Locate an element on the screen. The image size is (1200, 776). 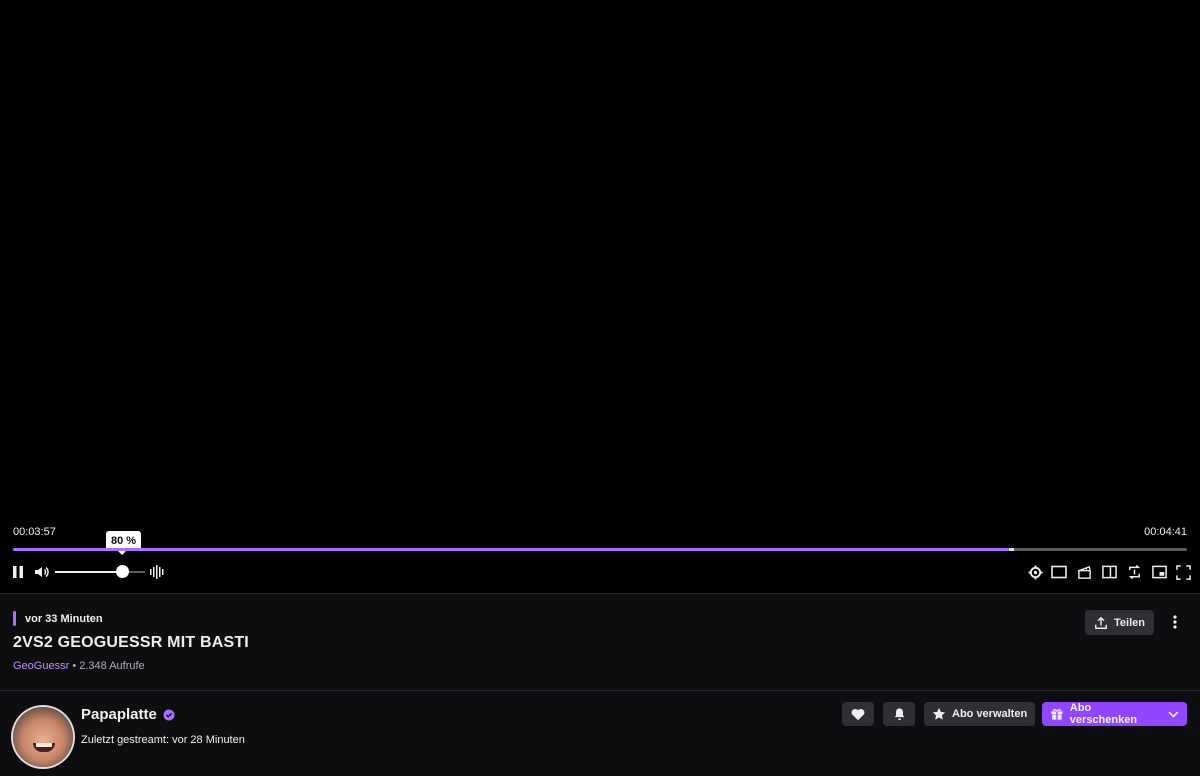
video-title: 2VS2 GEOGUESSR MIT BASTI is located at coordinates (131, 642).